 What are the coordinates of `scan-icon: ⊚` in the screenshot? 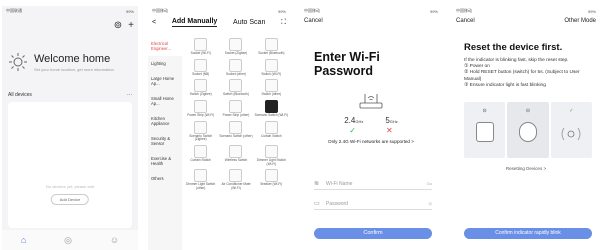 It's located at (118, 25).